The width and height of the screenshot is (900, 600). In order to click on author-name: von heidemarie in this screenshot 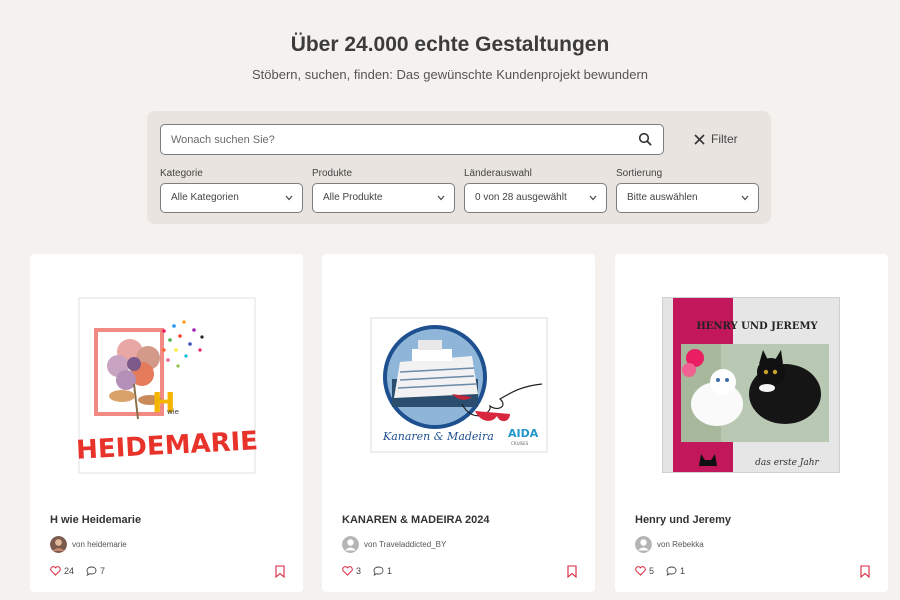, I will do `click(99, 544)`.